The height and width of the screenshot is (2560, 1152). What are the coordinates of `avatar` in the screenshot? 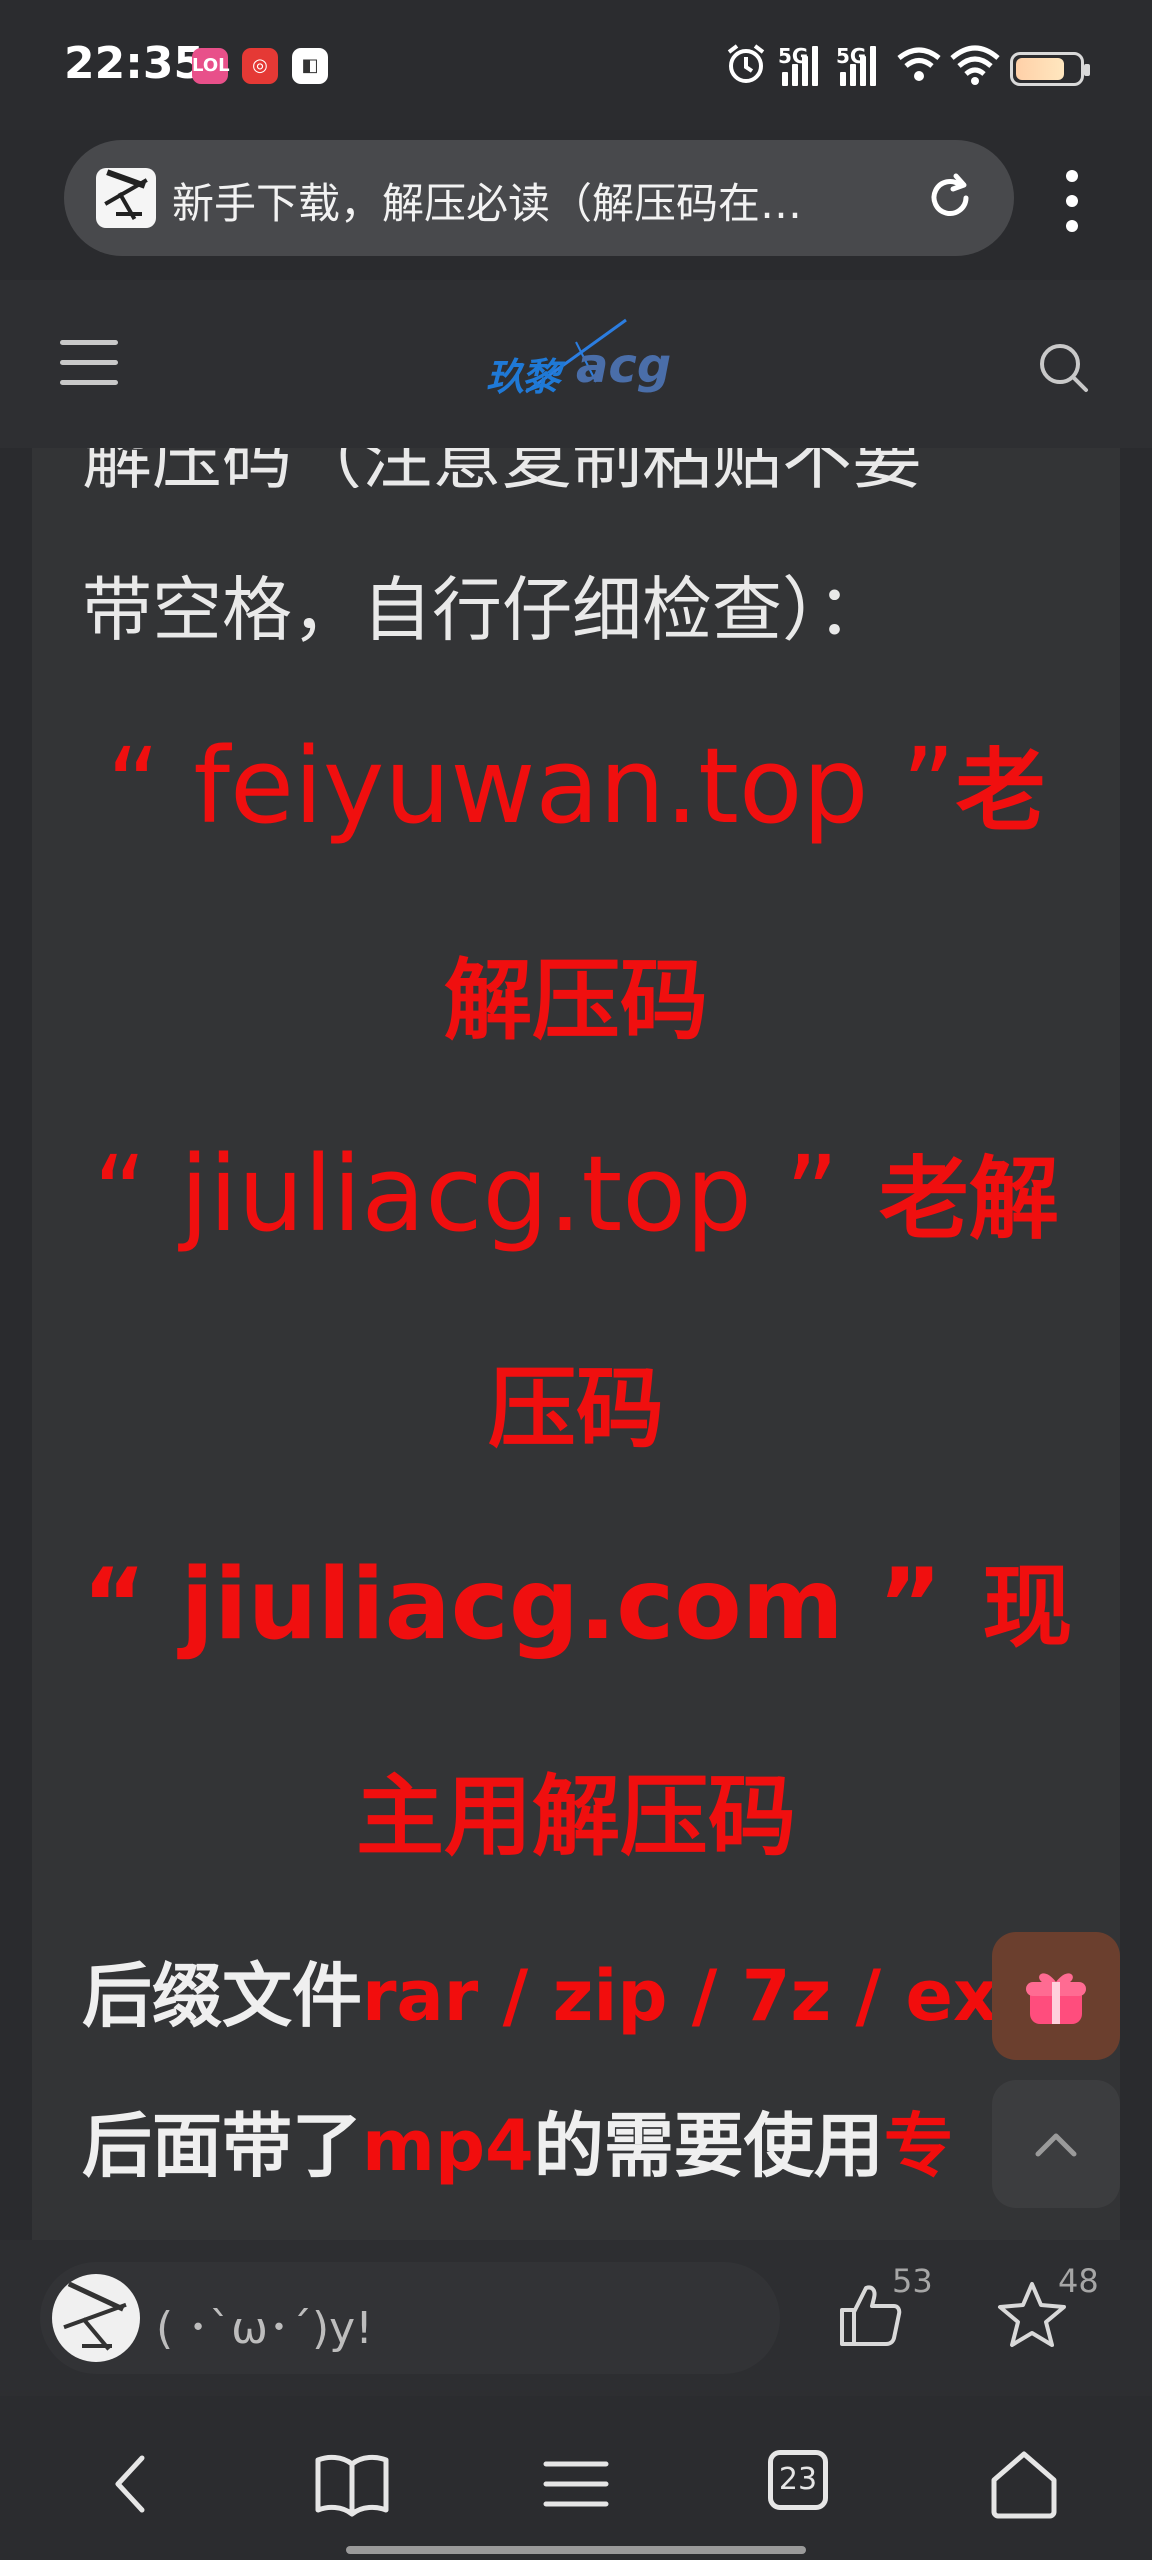 It's located at (96, 2318).